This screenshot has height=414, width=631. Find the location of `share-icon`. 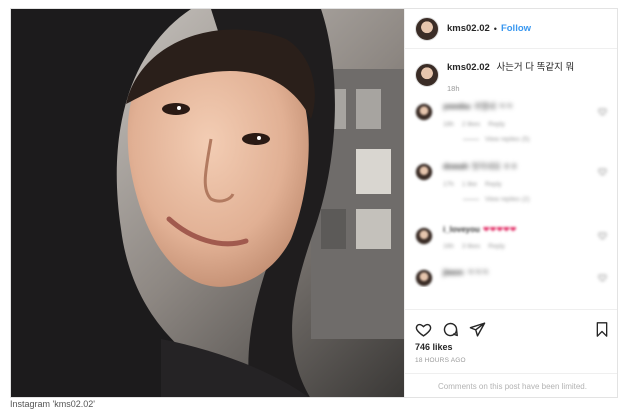

share-icon is located at coordinates (477, 329).